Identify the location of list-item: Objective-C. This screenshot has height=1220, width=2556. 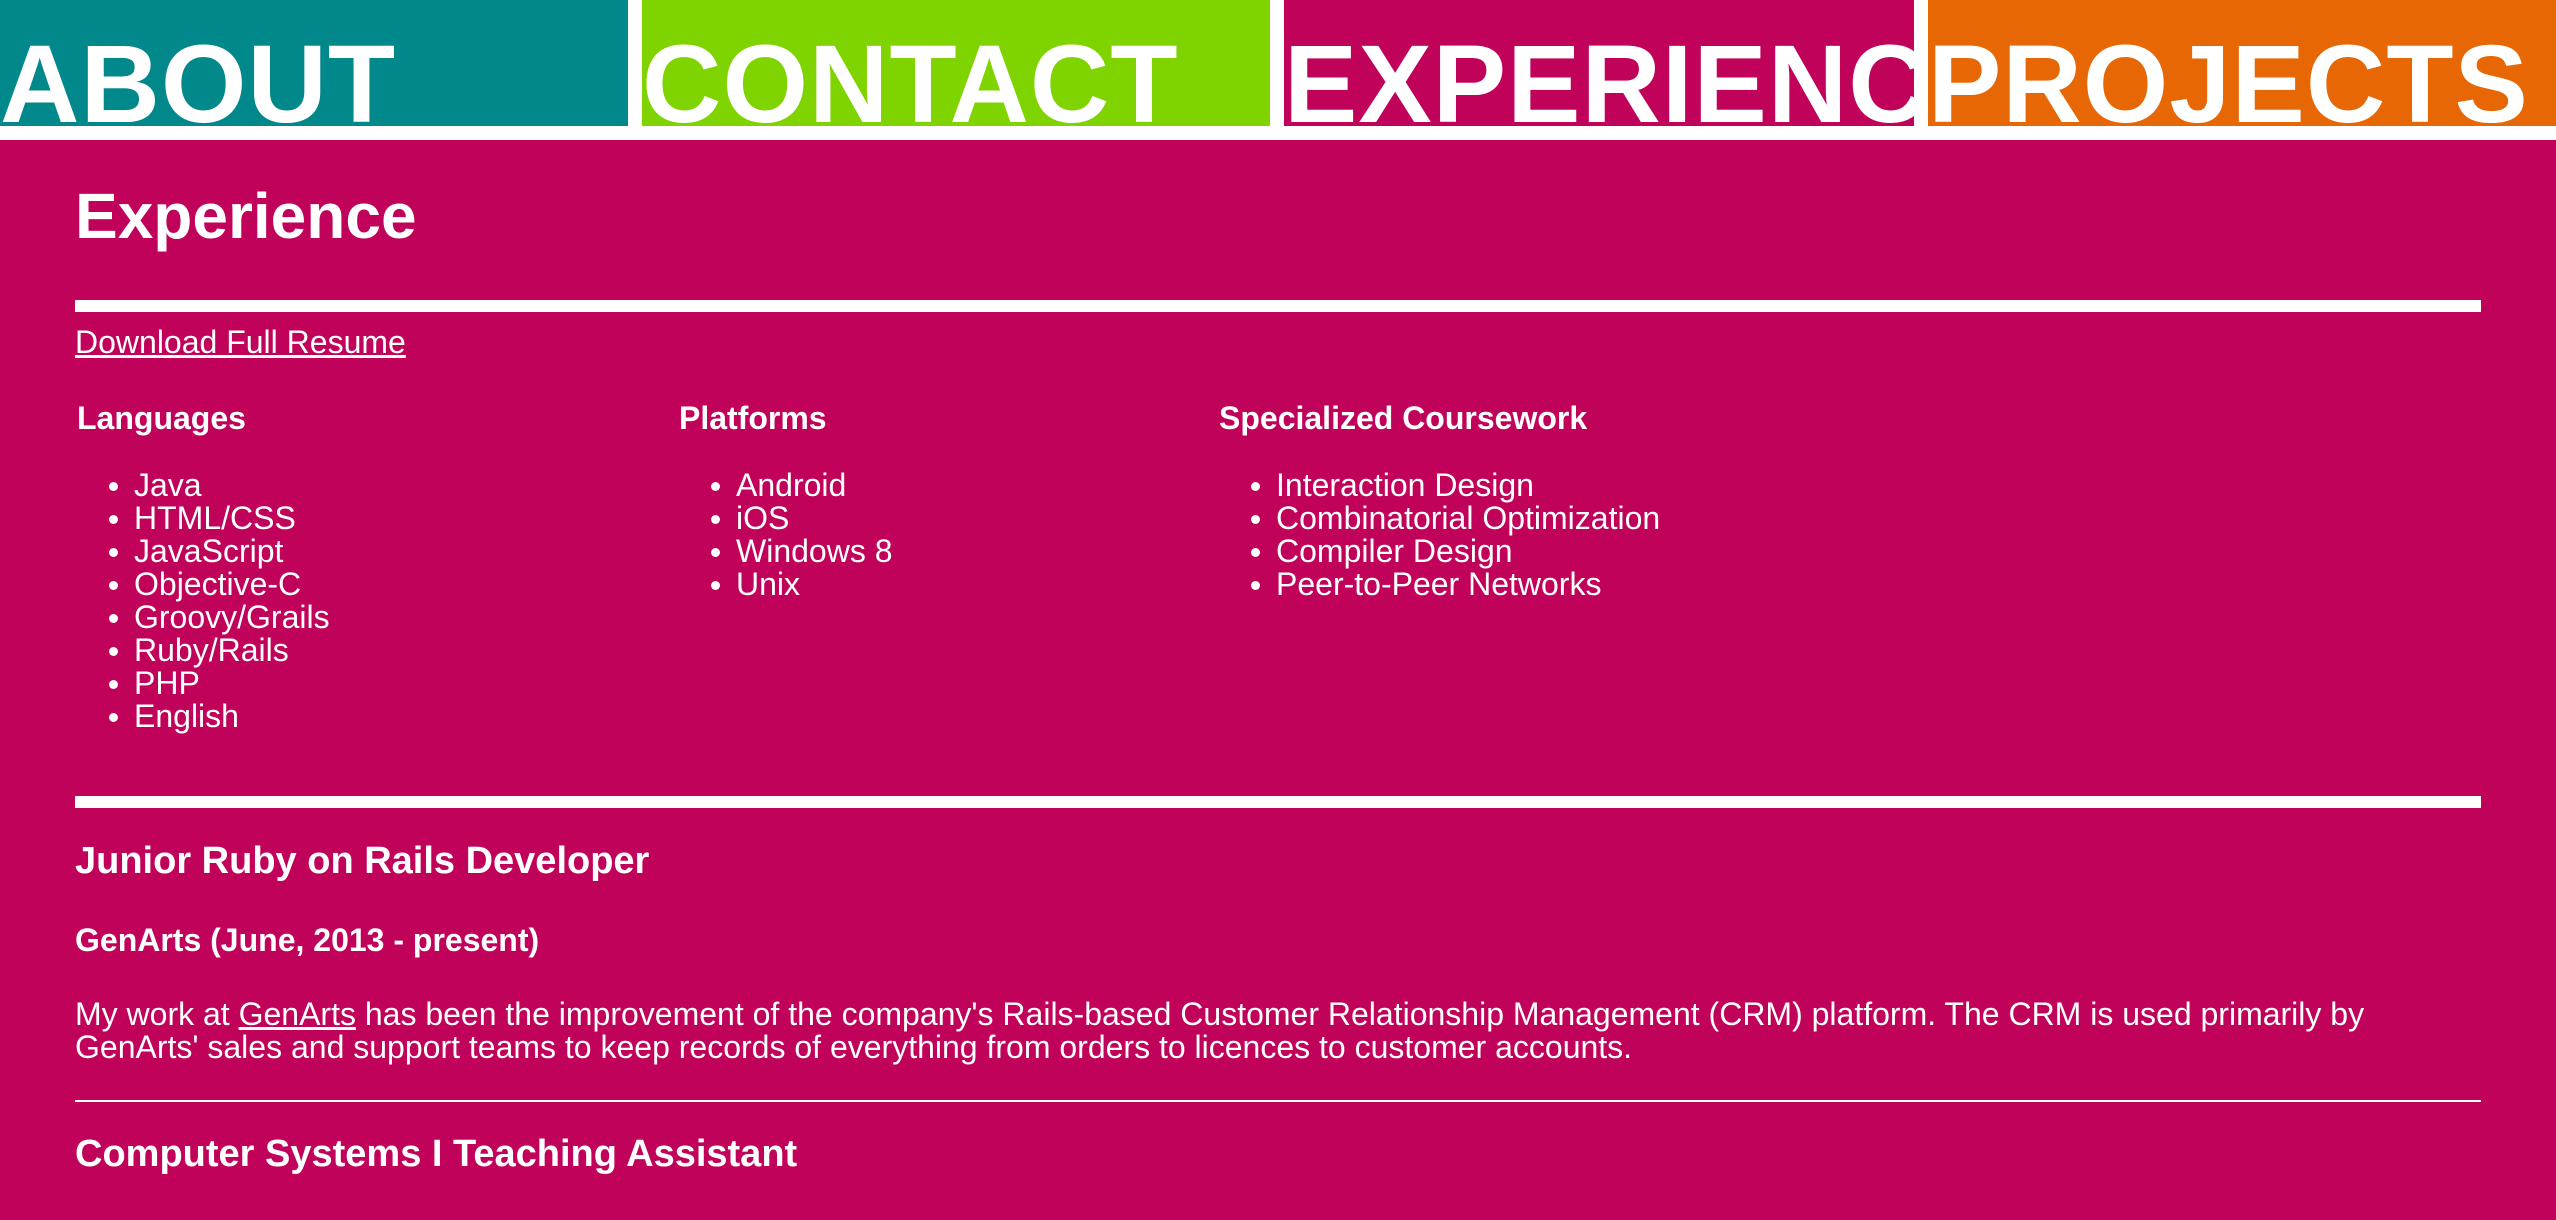
(219, 584).